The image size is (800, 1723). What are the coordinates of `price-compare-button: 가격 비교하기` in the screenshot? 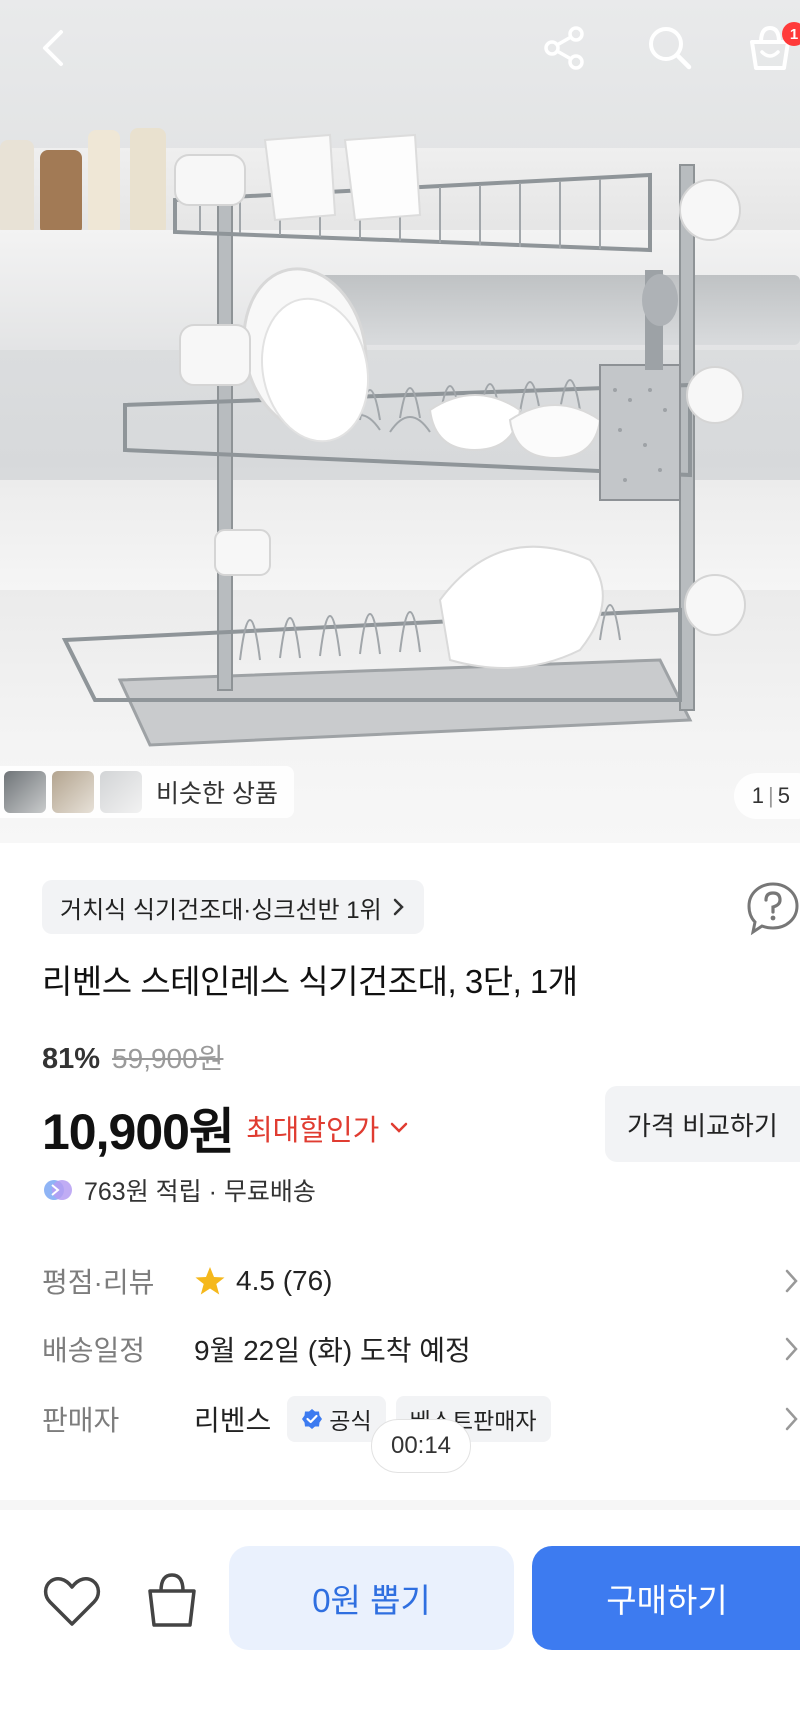 It's located at (702, 1124).